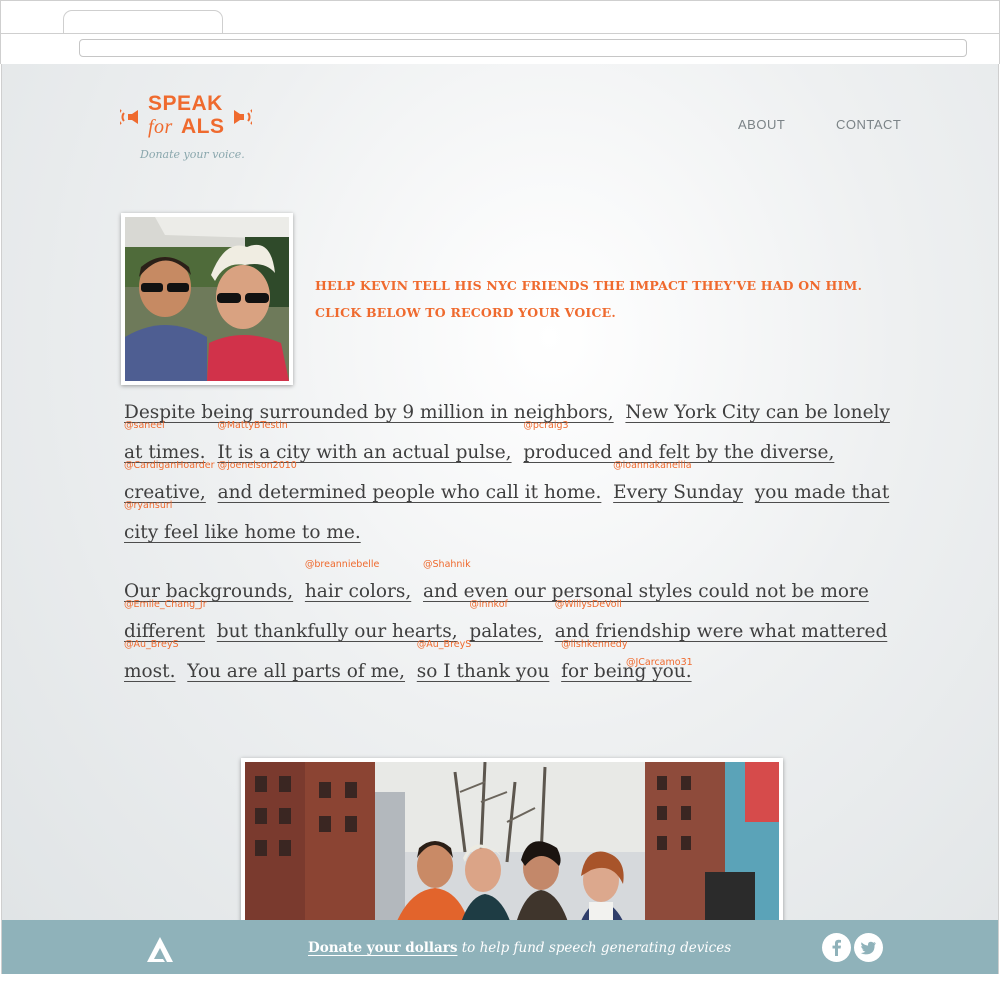  Describe the element at coordinates (203, 126) in the screenshot. I see `logo-als: ALS` at that location.